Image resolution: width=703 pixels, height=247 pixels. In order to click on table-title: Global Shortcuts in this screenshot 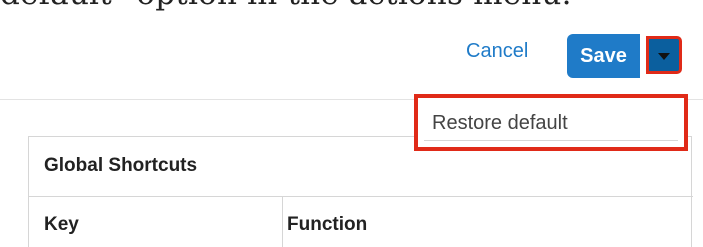, I will do `click(121, 165)`.